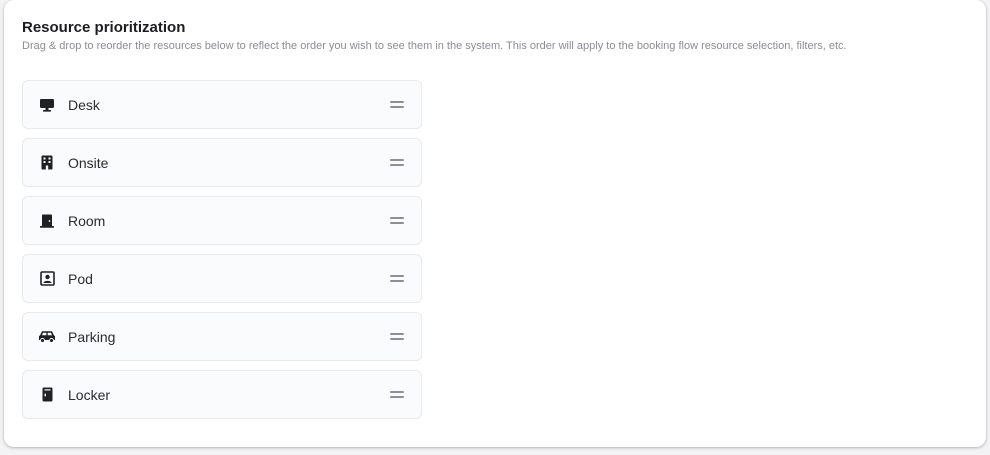  Describe the element at coordinates (84, 104) in the screenshot. I see `resource-label: Desk` at that location.